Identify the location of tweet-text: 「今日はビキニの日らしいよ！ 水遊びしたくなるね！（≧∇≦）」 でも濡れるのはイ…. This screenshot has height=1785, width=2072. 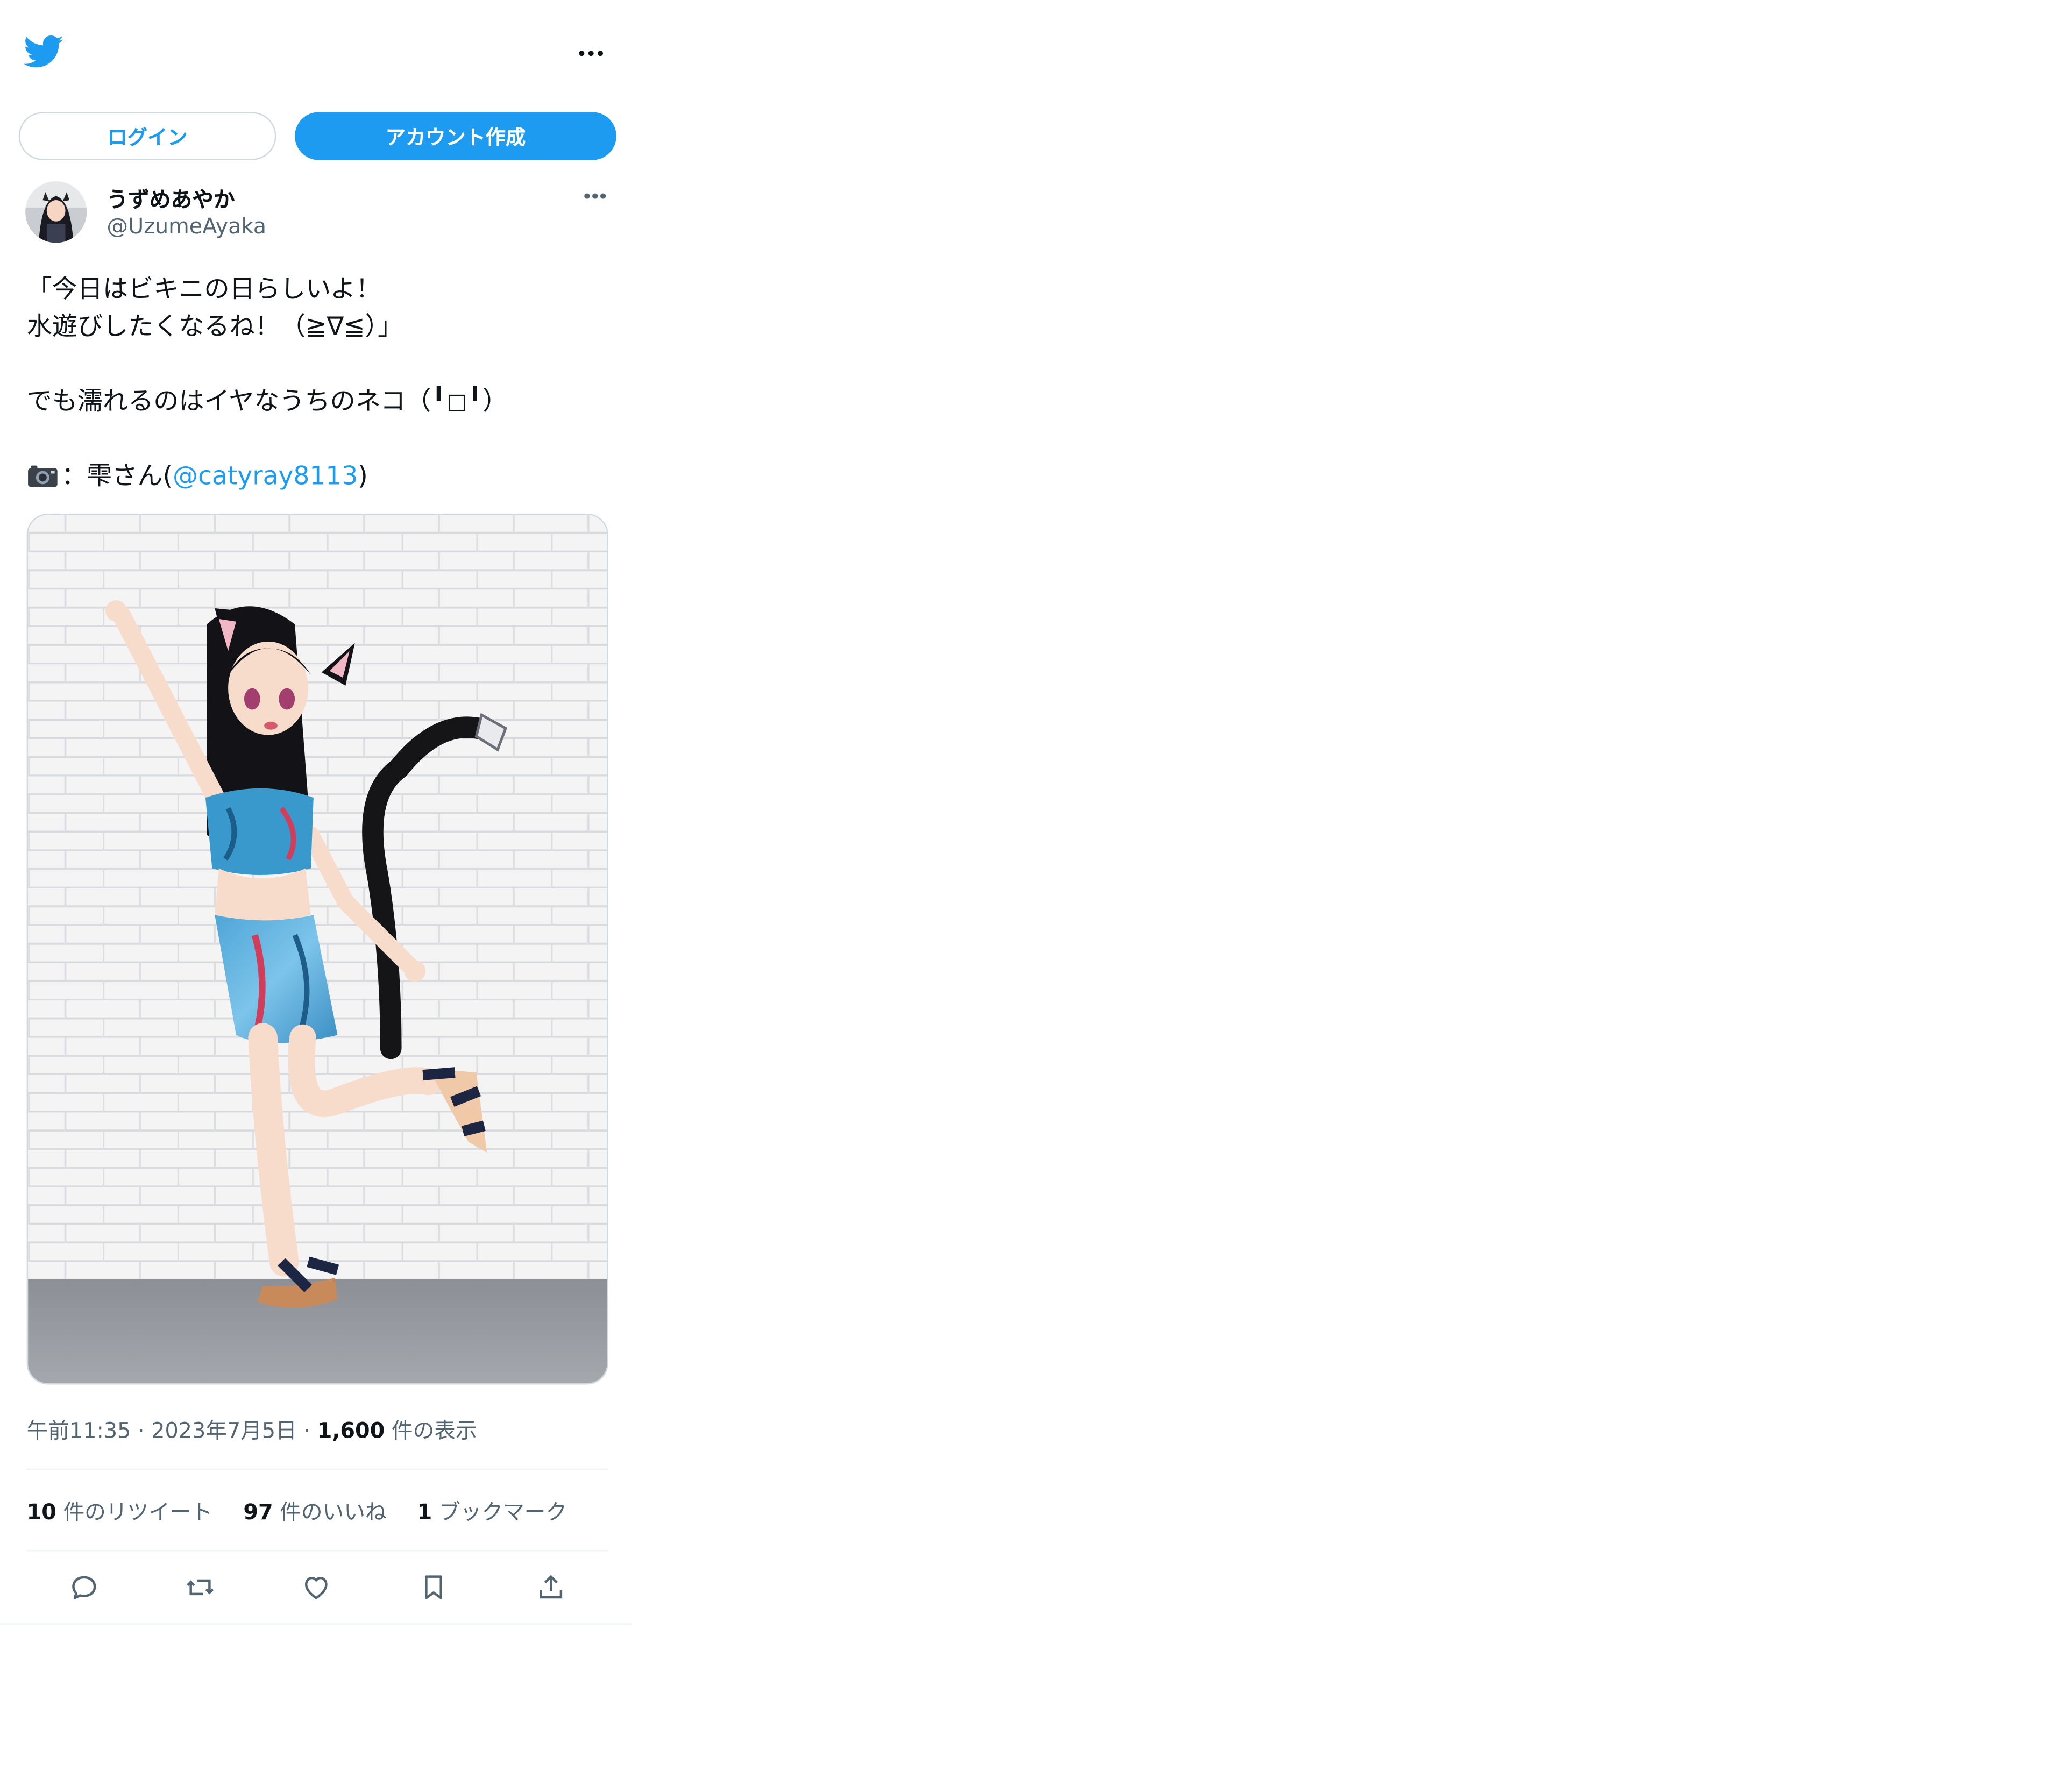
(320, 383).